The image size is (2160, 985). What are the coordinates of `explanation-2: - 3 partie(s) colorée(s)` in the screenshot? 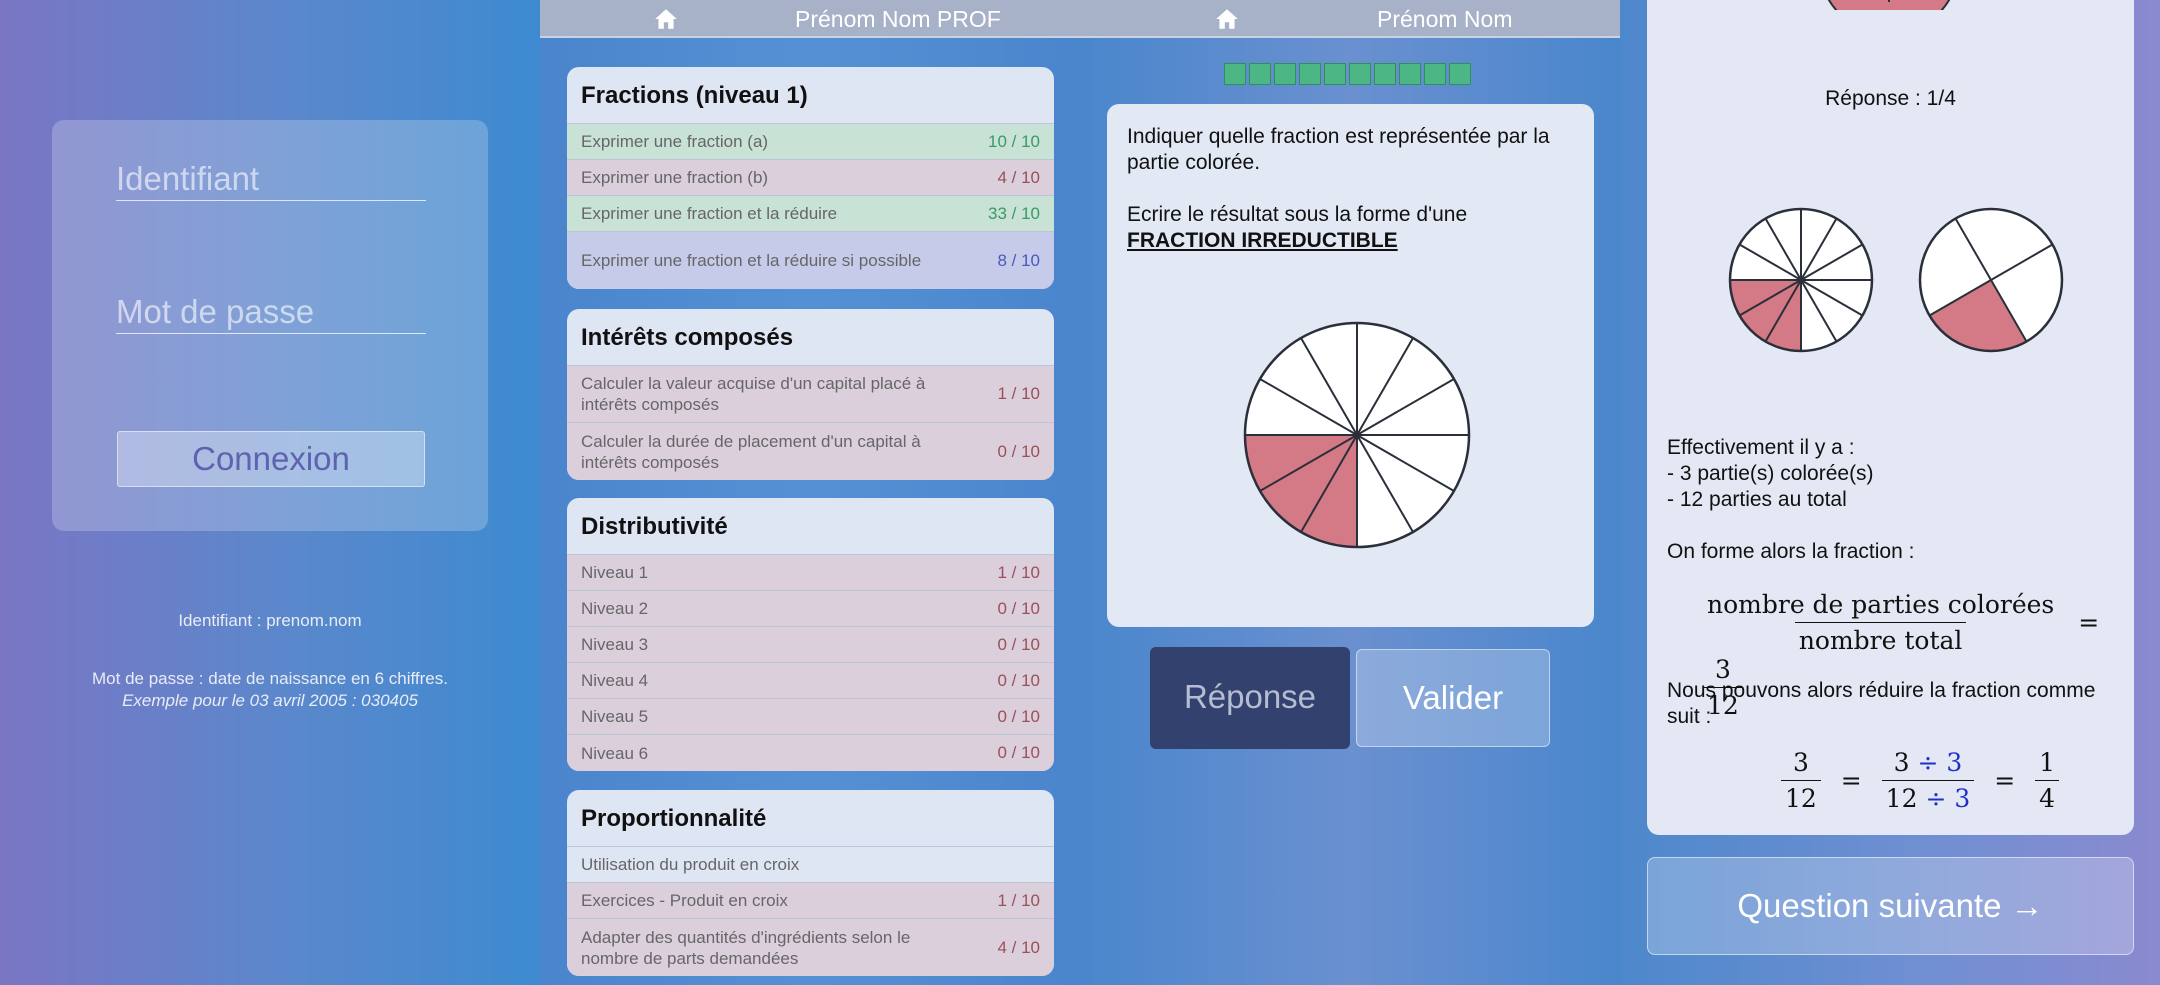 It's located at (1770, 473).